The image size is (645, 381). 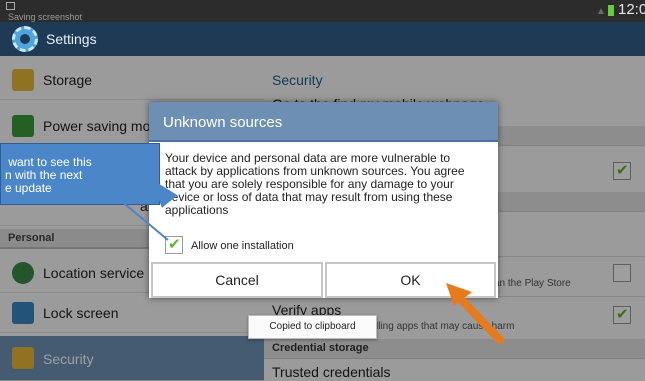 What do you see at coordinates (10, 6) in the screenshot?
I see `screenshot-notification-icon` at bounding box center [10, 6].